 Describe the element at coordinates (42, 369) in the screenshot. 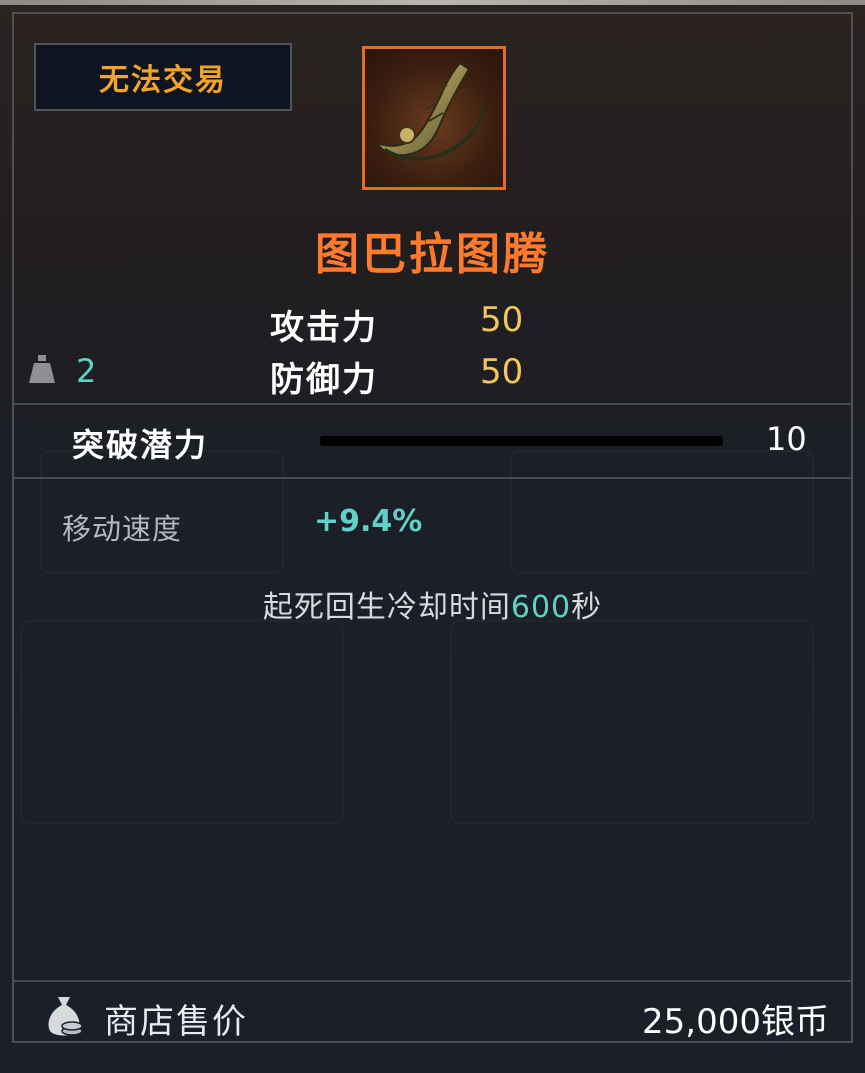

I see `weight-icon` at that location.